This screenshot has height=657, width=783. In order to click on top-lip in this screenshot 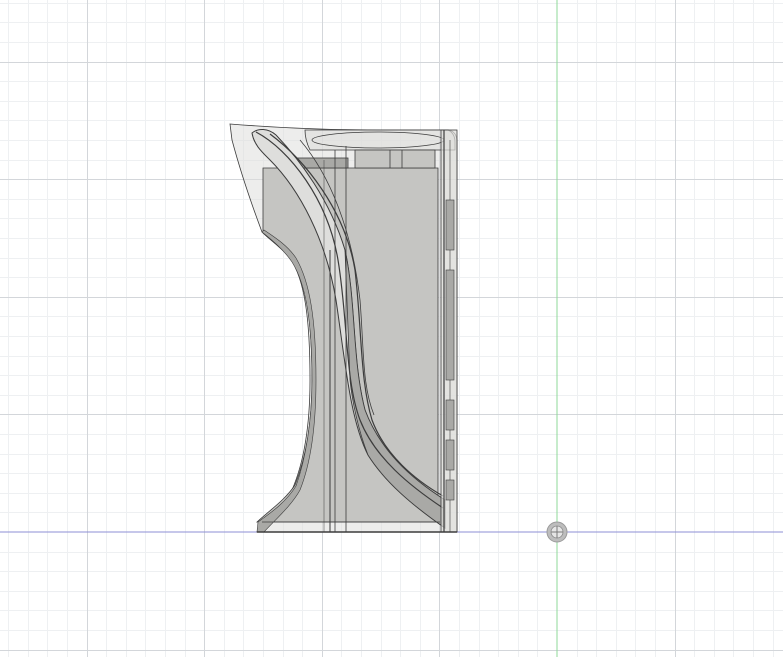, I will do `click(380, 140)`.